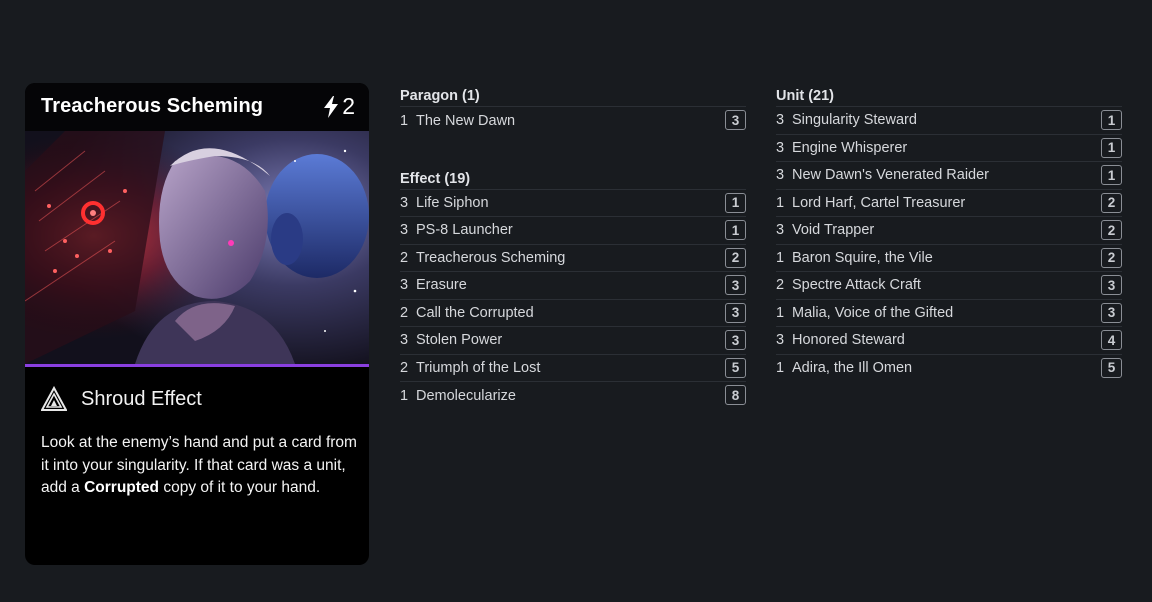 The image size is (1152, 602). I want to click on card-keyword: Corrupted, so click(122, 487).